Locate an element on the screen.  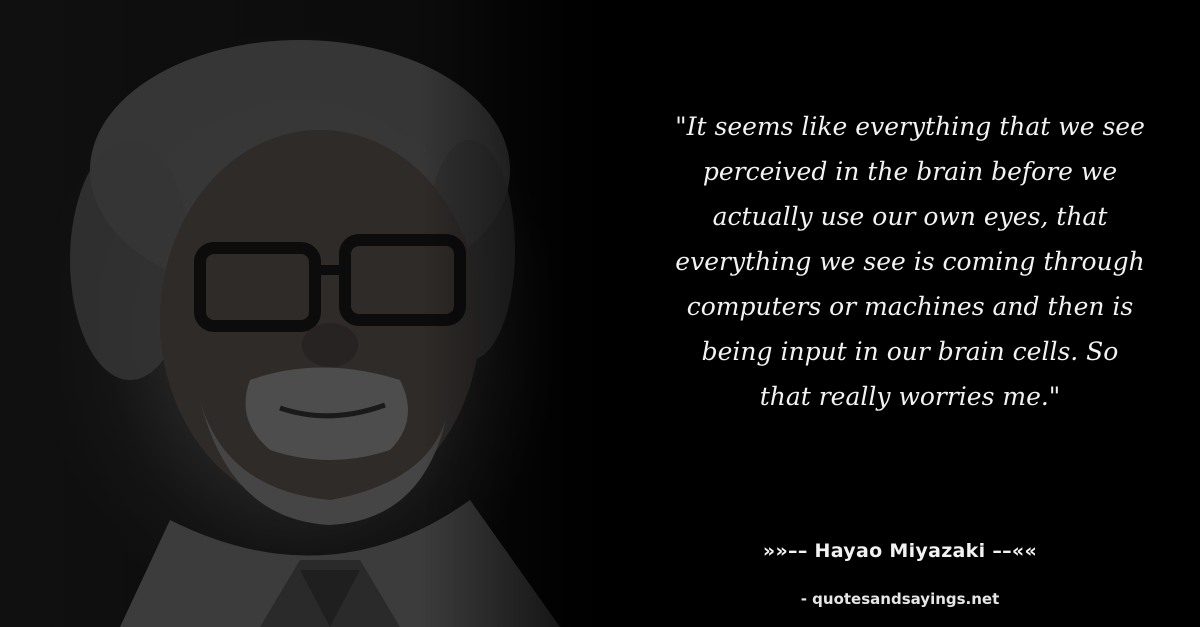
quote-line: computers or machines and then is is located at coordinates (910, 306).